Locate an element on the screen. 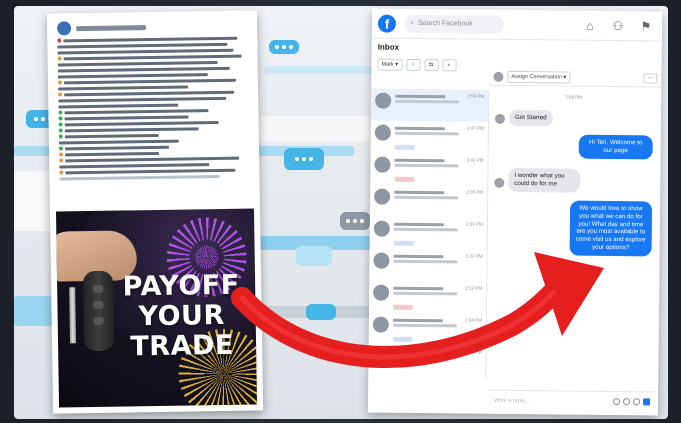 This screenshot has width=681, height=423. ad-headline: PAYOFF YOUR TRADE is located at coordinates (181, 316).